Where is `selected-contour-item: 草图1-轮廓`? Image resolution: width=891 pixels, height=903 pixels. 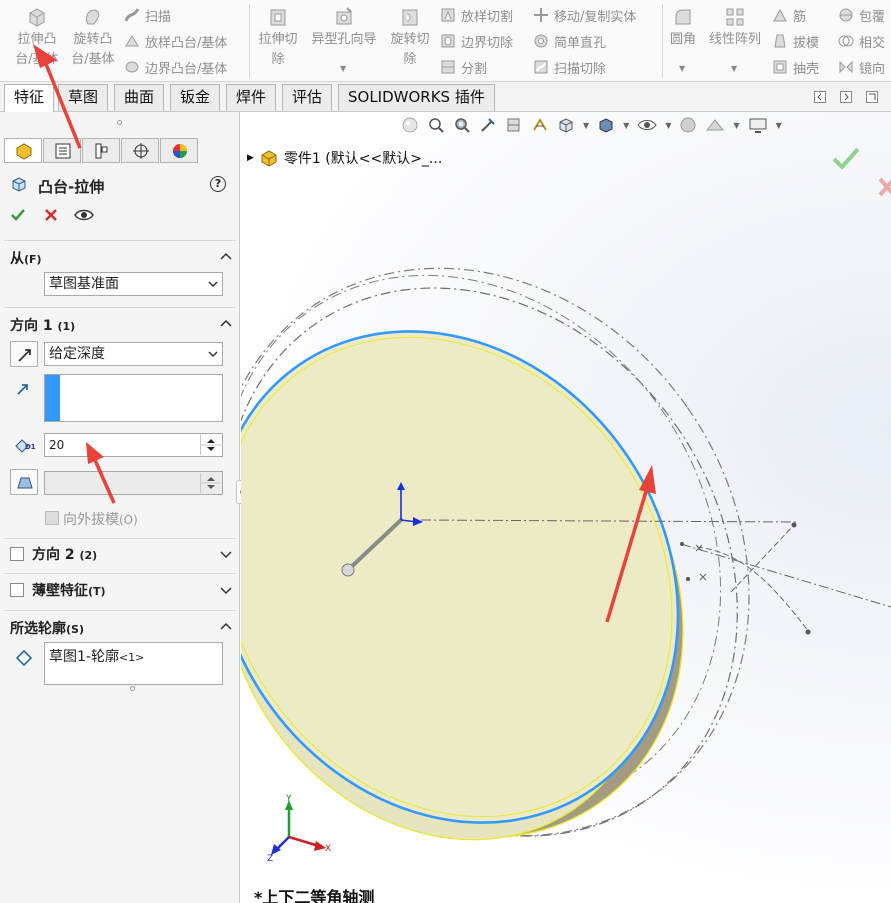 selected-contour-item: 草图1-轮廓 is located at coordinates (84, 657).